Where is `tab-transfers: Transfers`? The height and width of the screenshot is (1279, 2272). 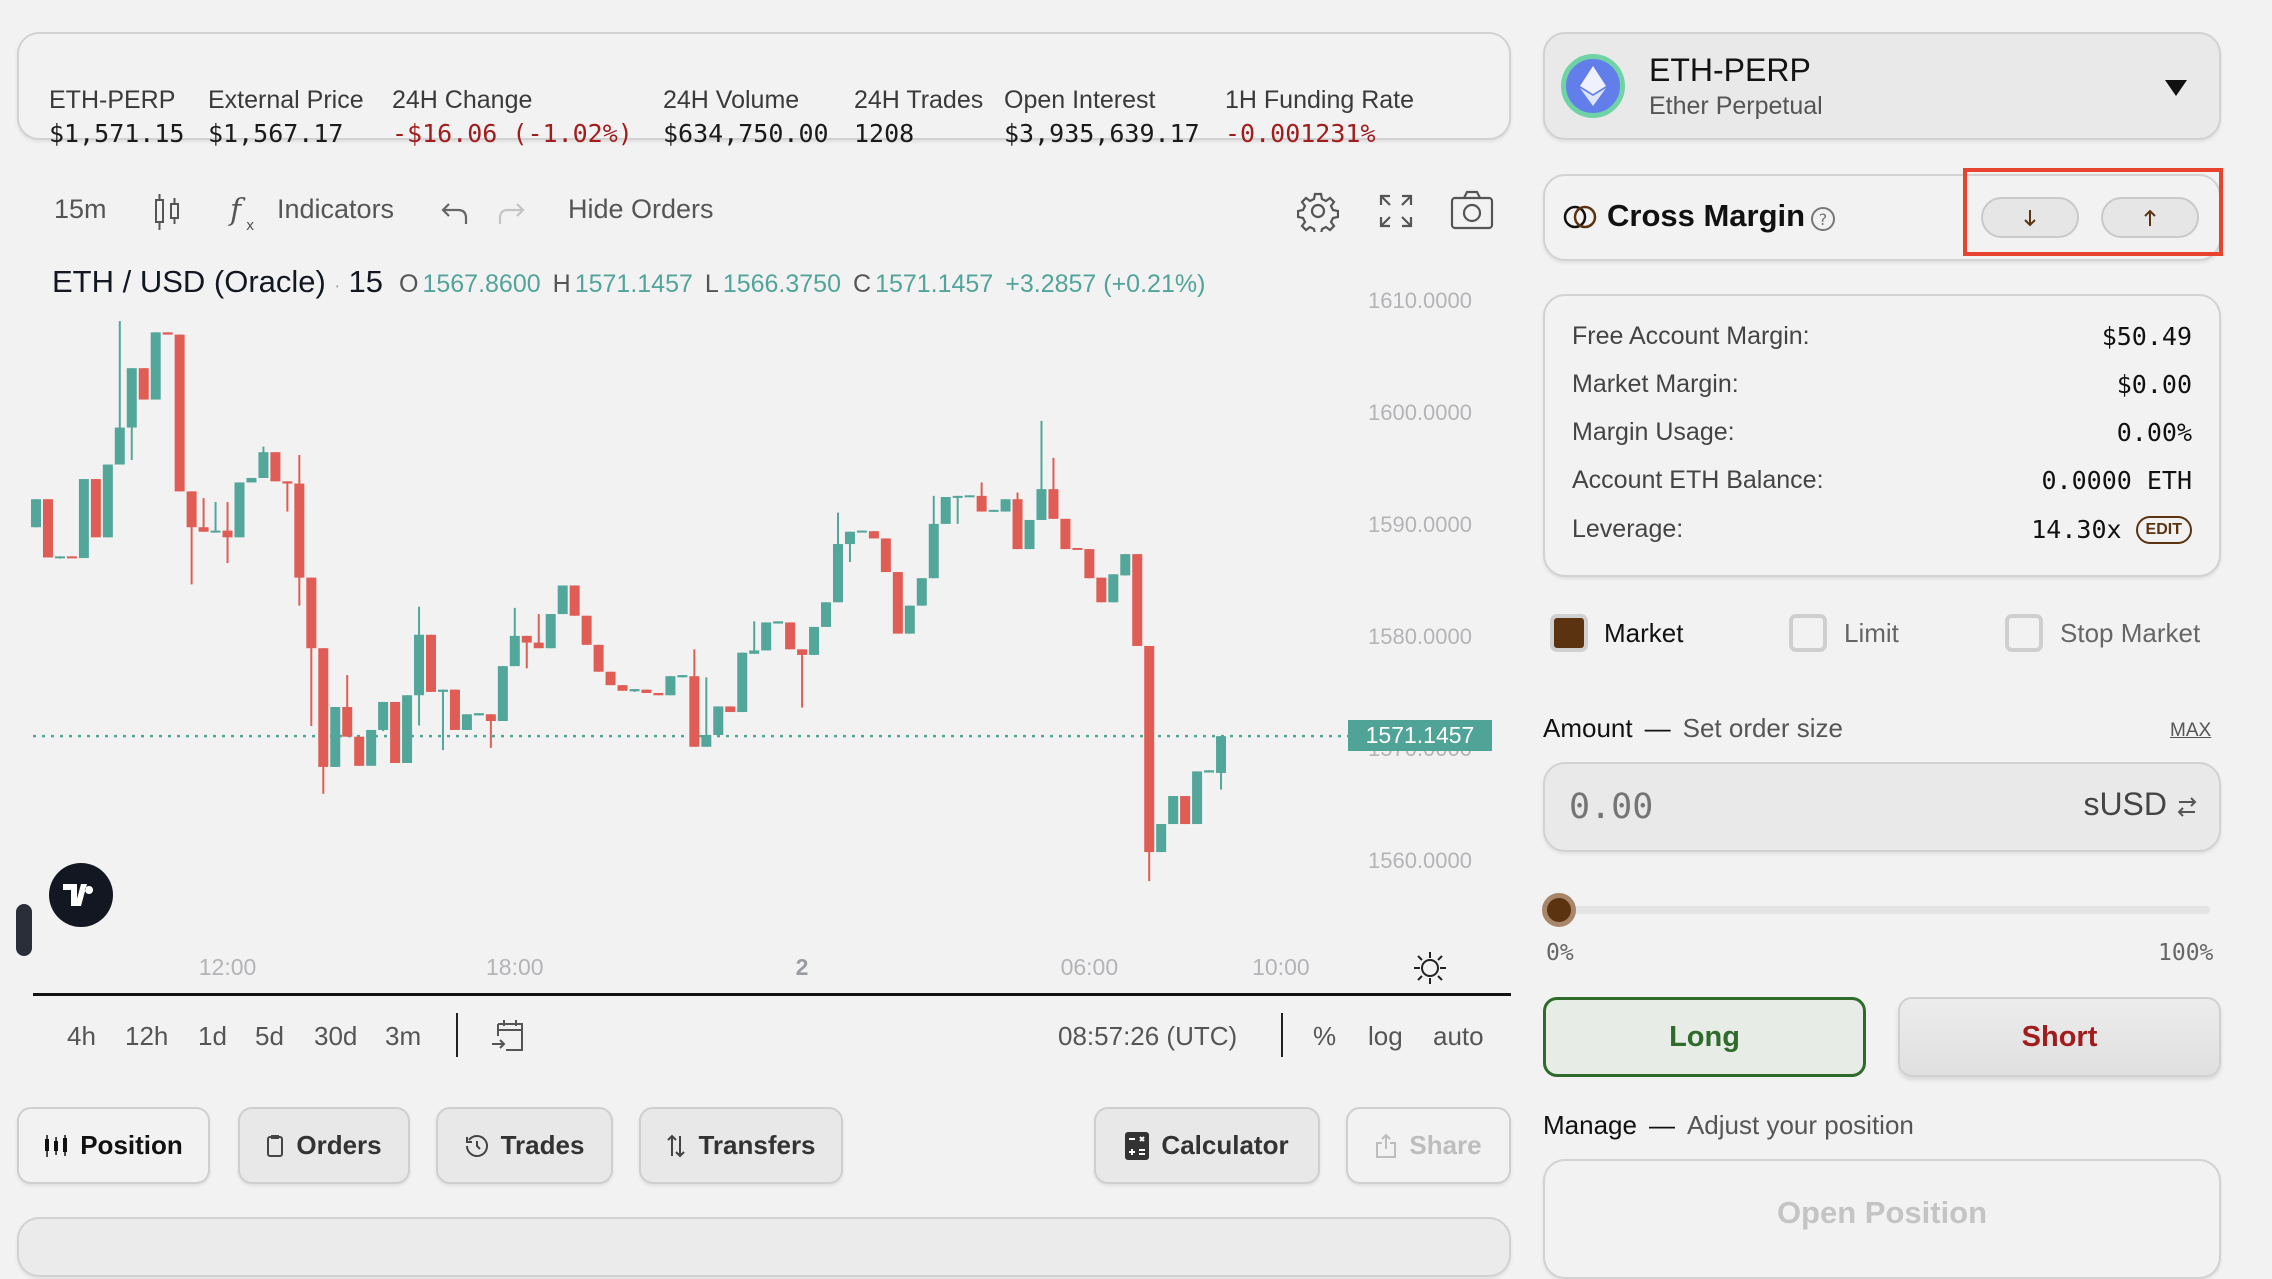 tab-transfers: Transfers is located at coordinates (741, 1145).